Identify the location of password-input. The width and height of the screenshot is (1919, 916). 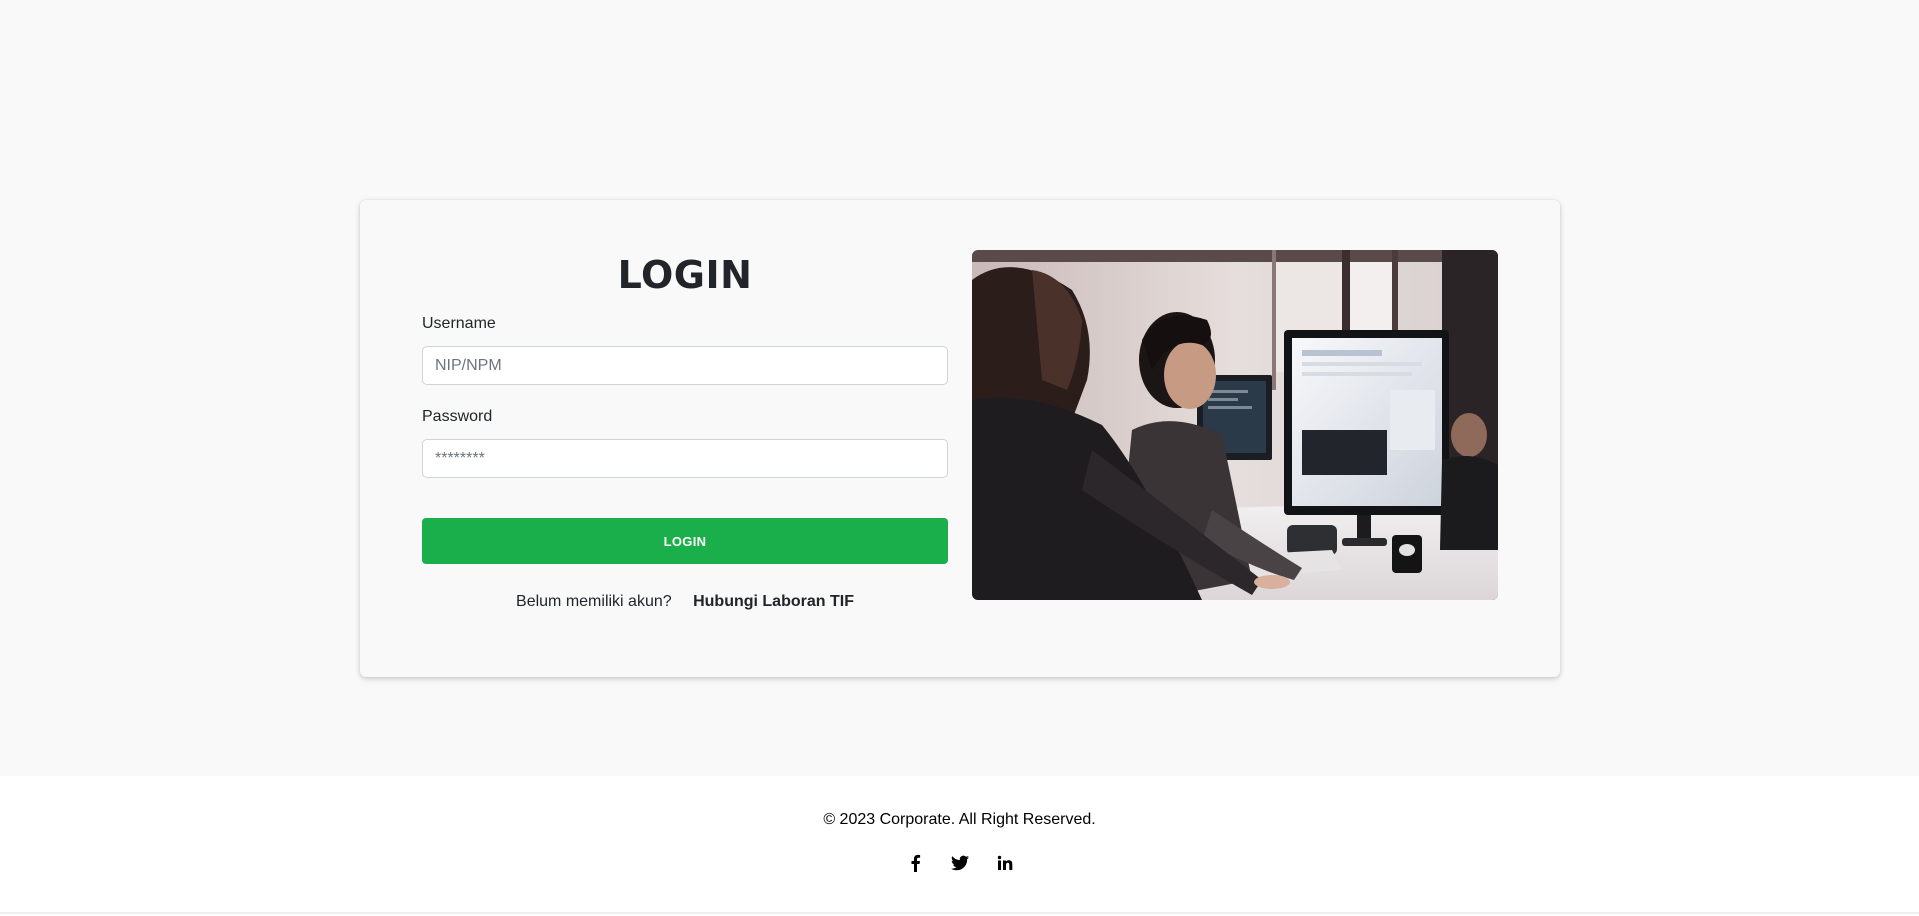
(685, 458).